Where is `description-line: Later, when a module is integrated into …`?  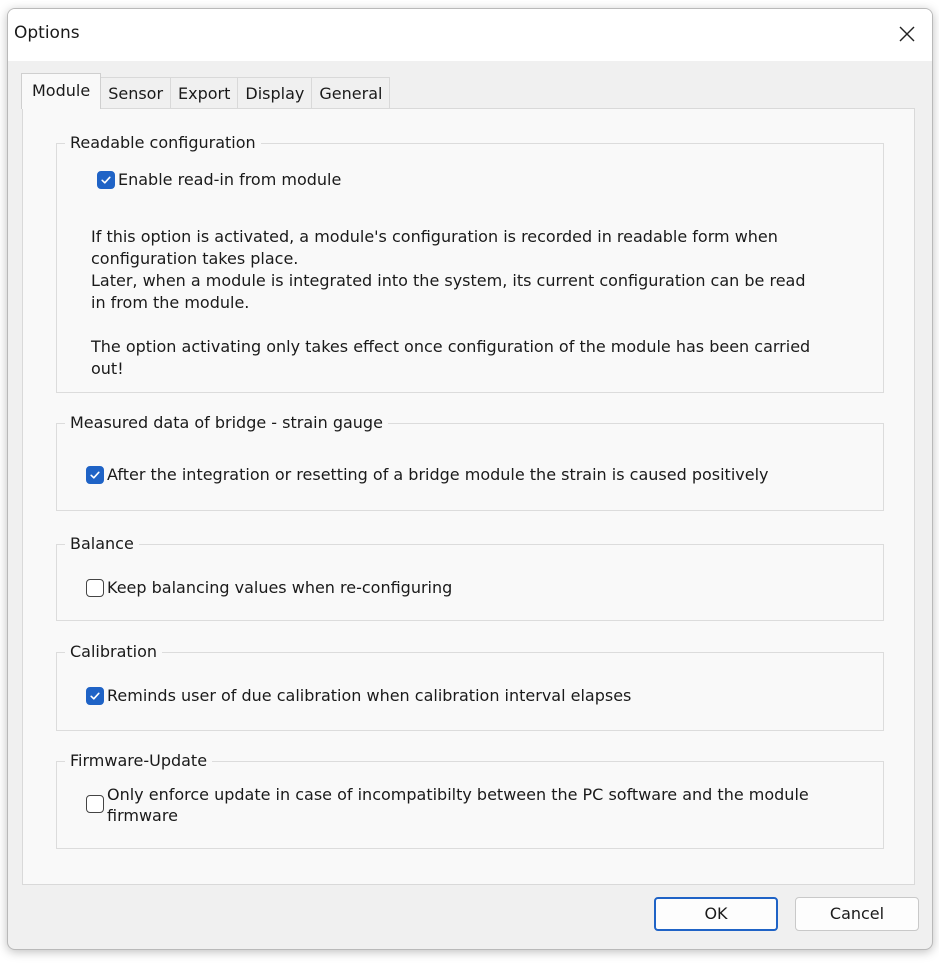 description-line: Later, when a module is integrated into … is located at coordinates (448, 280).